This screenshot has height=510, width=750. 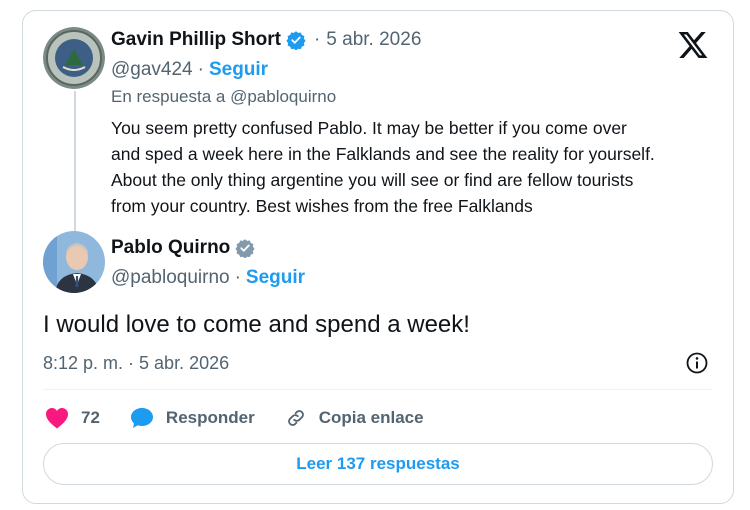 What do you see at coordinates (373, 40) in the screenshot?
I see `quoted-date: 5 abr. 2026` at bounding box center [373, 40].